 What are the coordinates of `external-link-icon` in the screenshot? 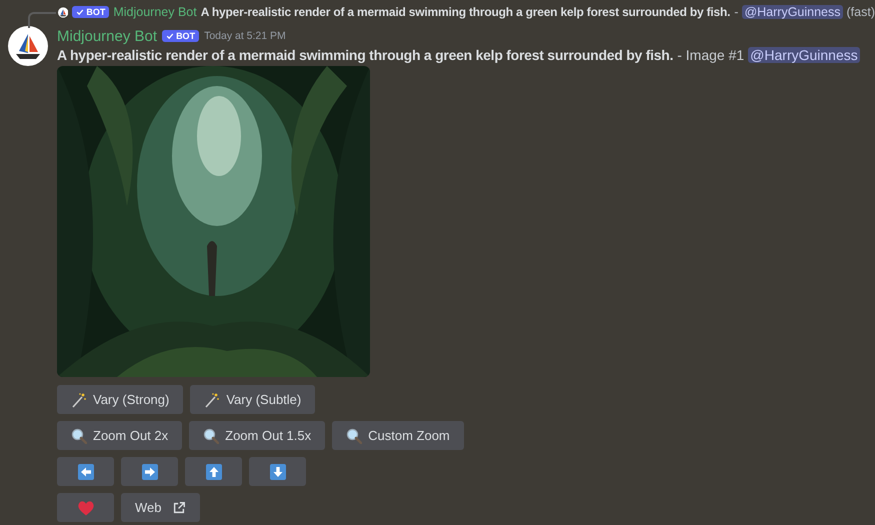 It's located at (179, 507).